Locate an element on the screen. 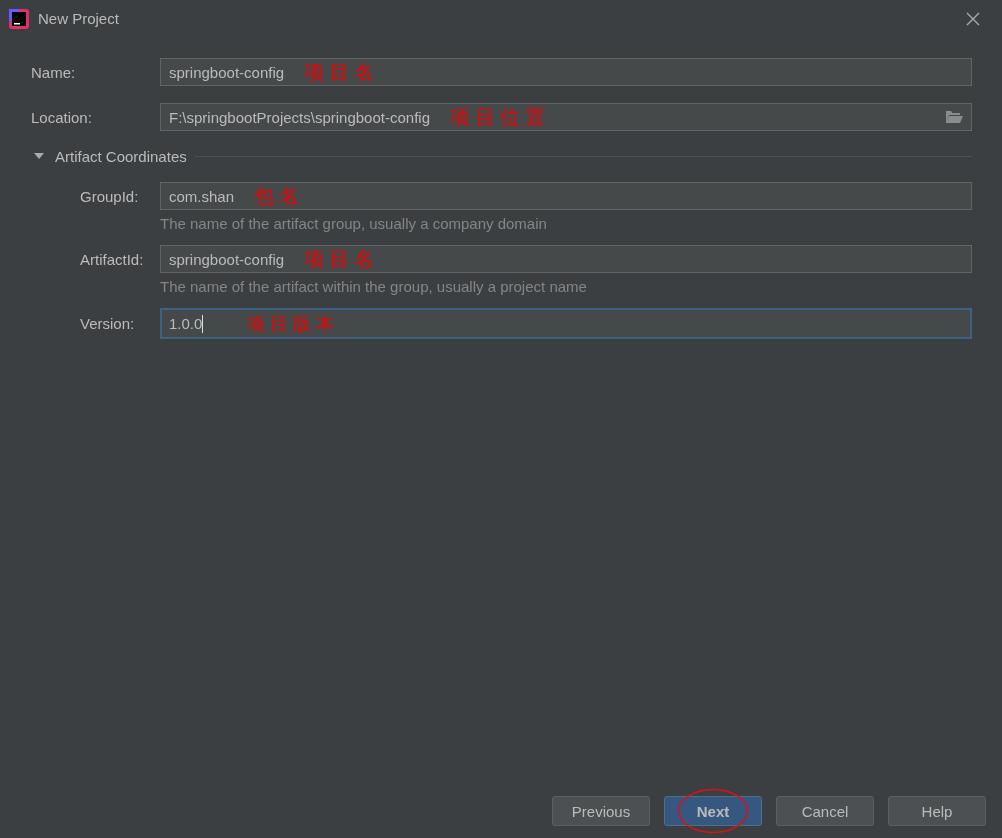 Image resolution: width=1002 pixels, height=838 pixels. field-label: GroupId: is located at coordinates (110, 196).